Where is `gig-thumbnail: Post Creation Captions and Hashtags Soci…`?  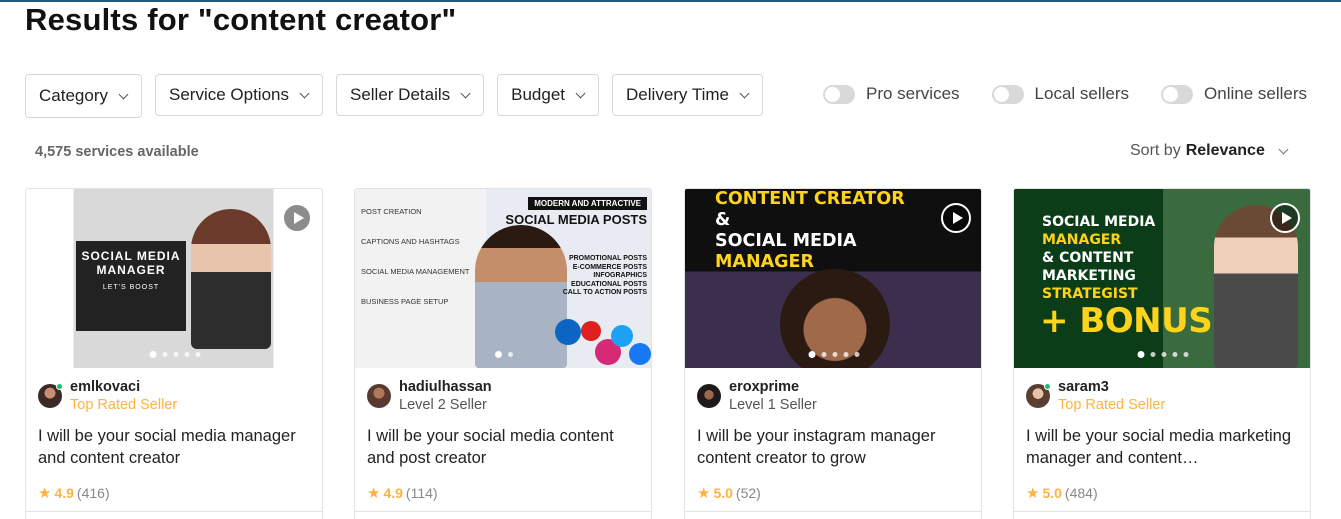
gig-thumbnail: Post Creation Captions and Hashtags Soci… is located at coordinates (503, 278).